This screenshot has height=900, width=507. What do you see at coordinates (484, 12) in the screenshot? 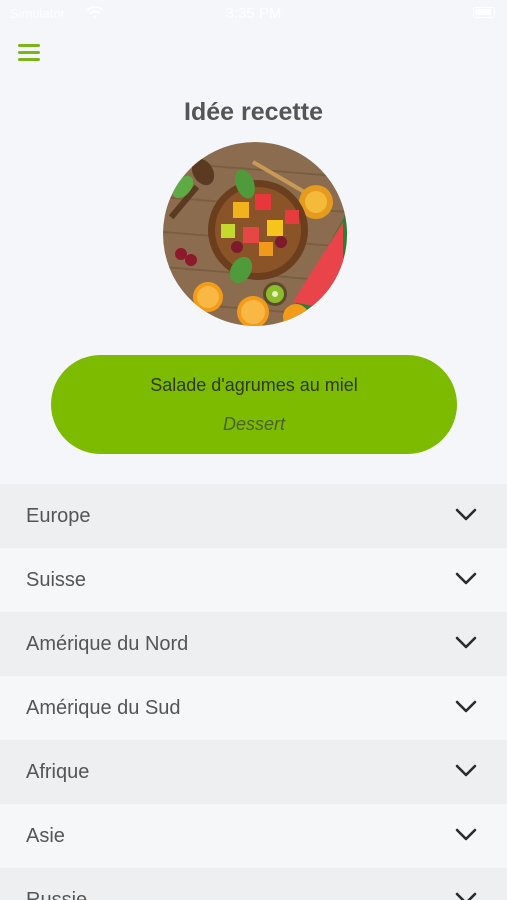
I see `battery-icon` at bounding box center [484, 12].